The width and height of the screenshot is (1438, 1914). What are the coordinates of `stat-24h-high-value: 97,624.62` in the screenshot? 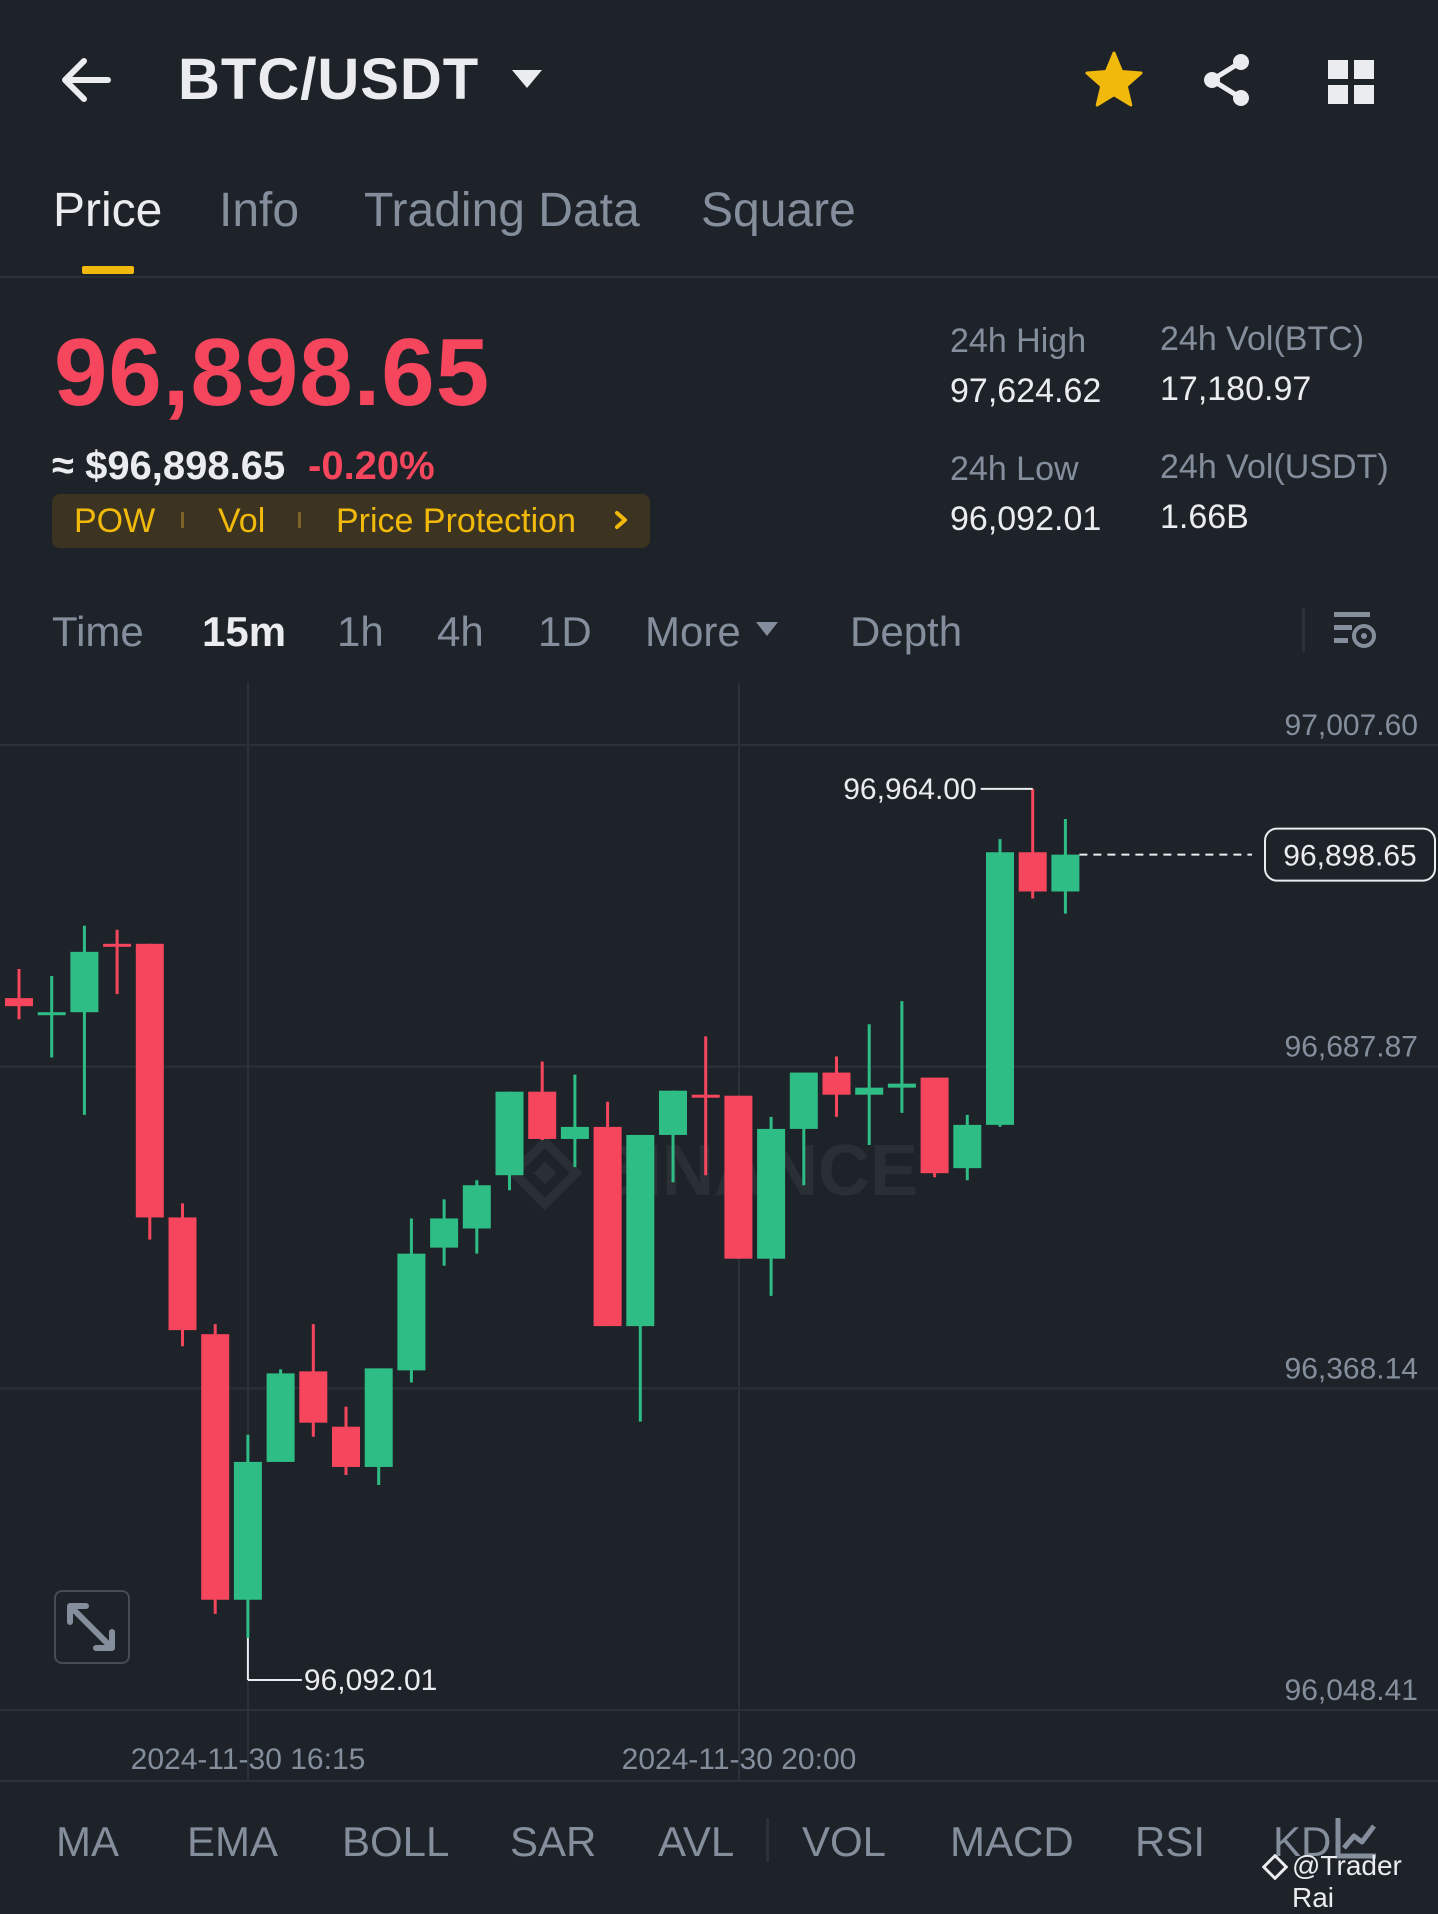 It's located at (1026, 391).